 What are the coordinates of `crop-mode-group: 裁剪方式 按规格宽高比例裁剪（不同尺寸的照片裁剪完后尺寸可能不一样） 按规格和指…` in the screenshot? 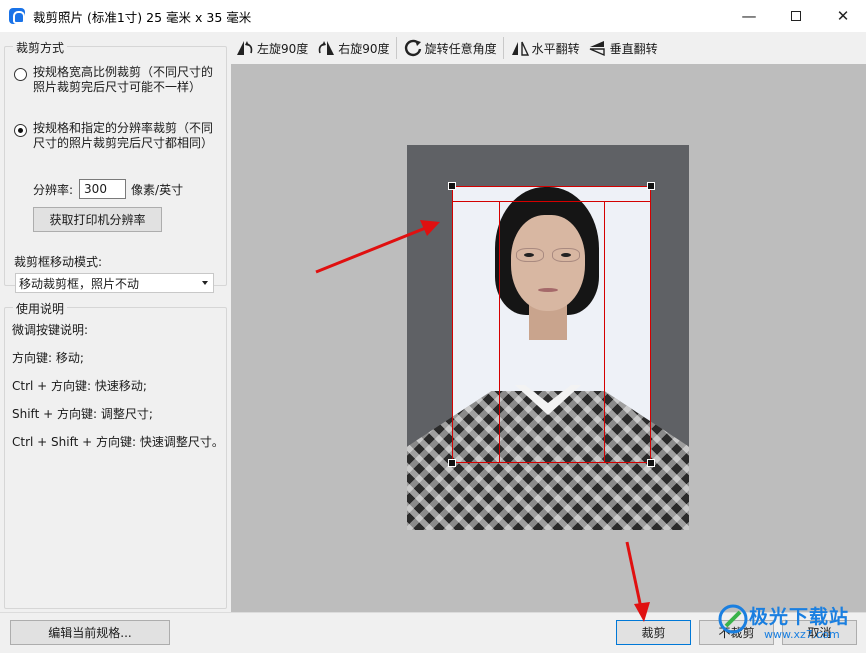 It's located at (115, 166).